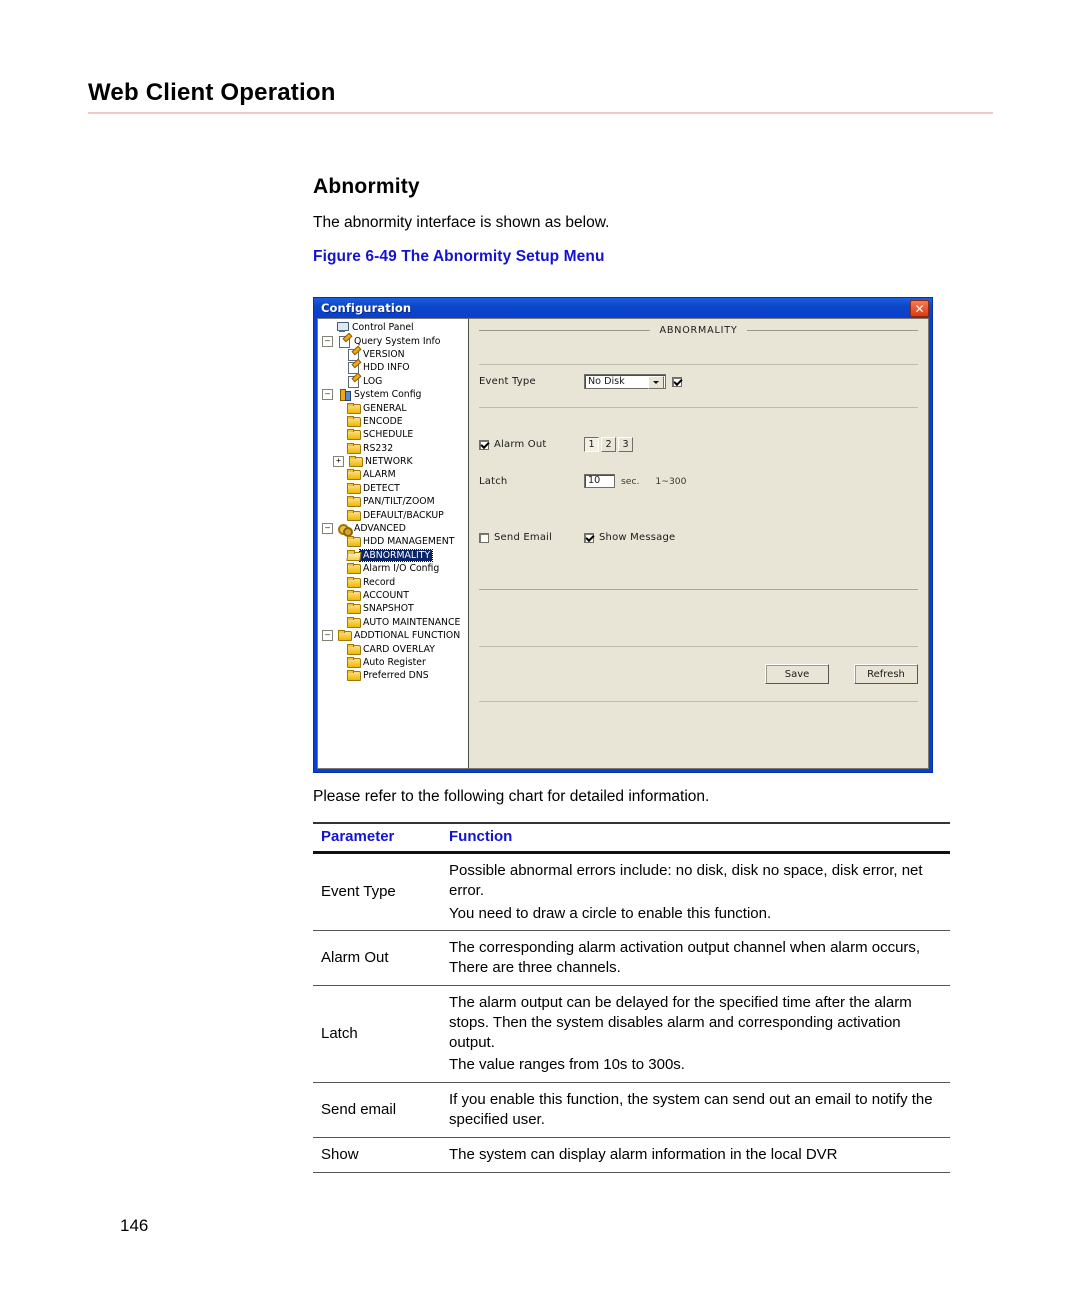 Image resolution: width=1080 pixels, height=1309 pixels. Describe the element at coordinates (565, 330) in the screenshot. I see `header-line-left` at that location.